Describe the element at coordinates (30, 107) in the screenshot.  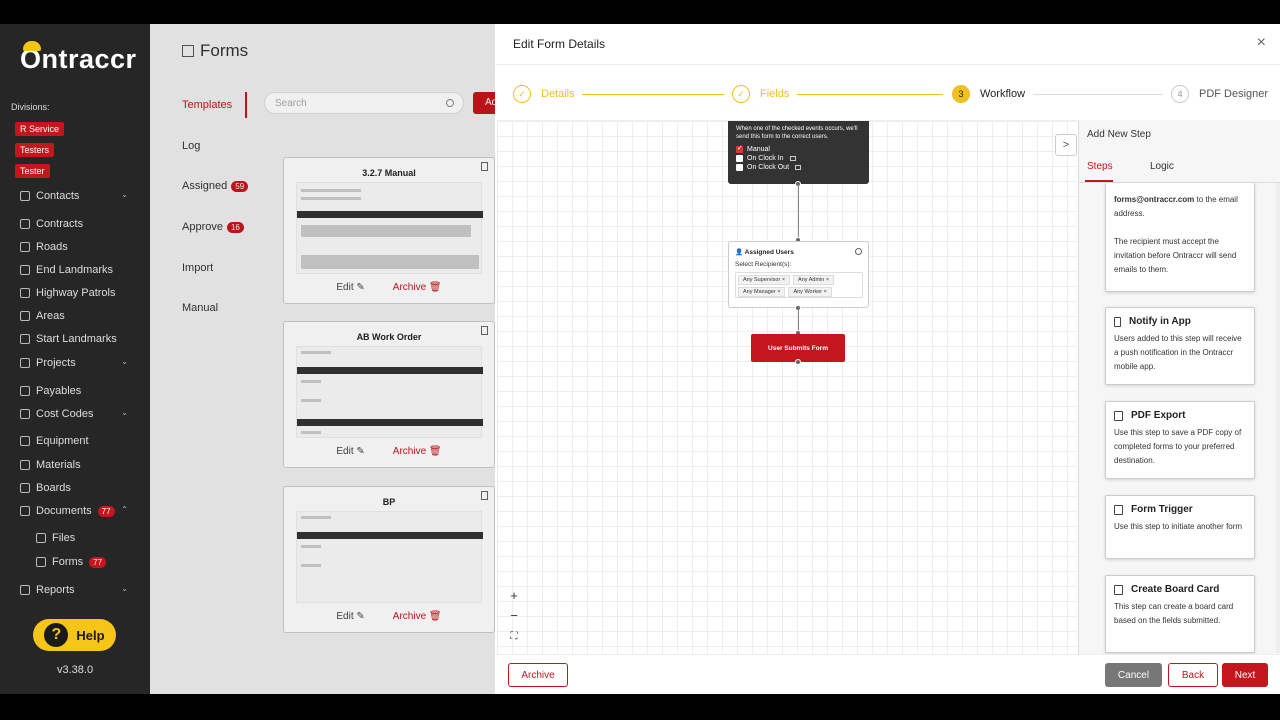
I see `divisions-label: Divisions:` at that location.